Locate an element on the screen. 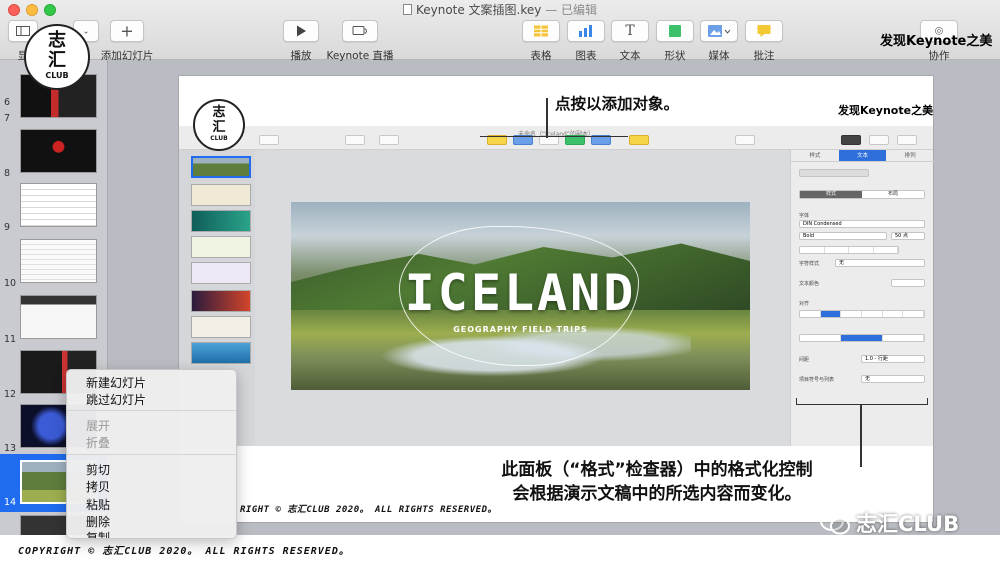  club-logo-badge: 志 汇 CLUB is located at coordinates (57, 57).